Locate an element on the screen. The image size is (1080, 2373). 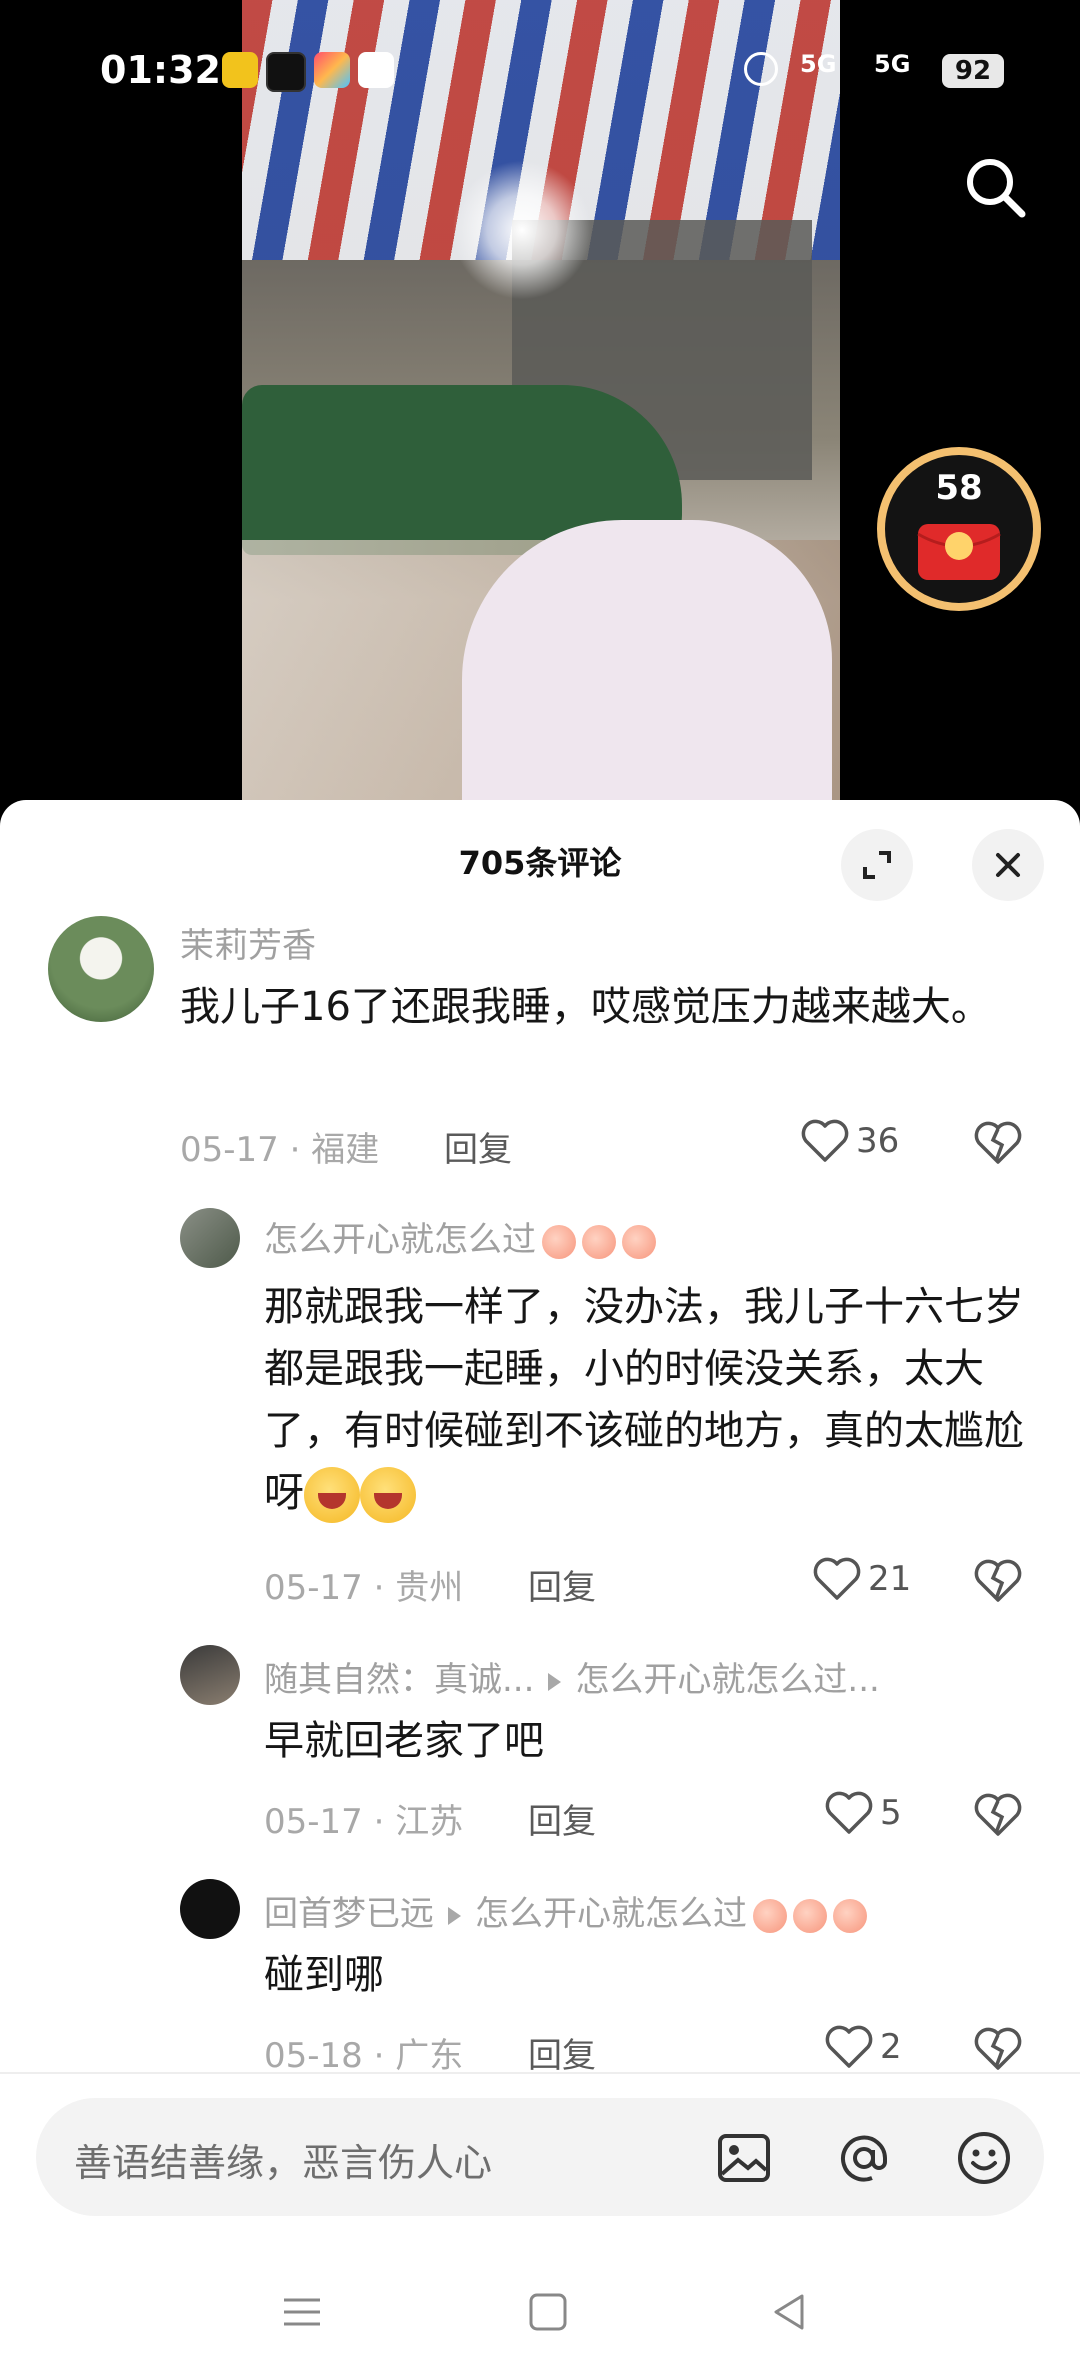
reply-meta: 05-17 · 贵州 is located at coordinates (363, 1584).